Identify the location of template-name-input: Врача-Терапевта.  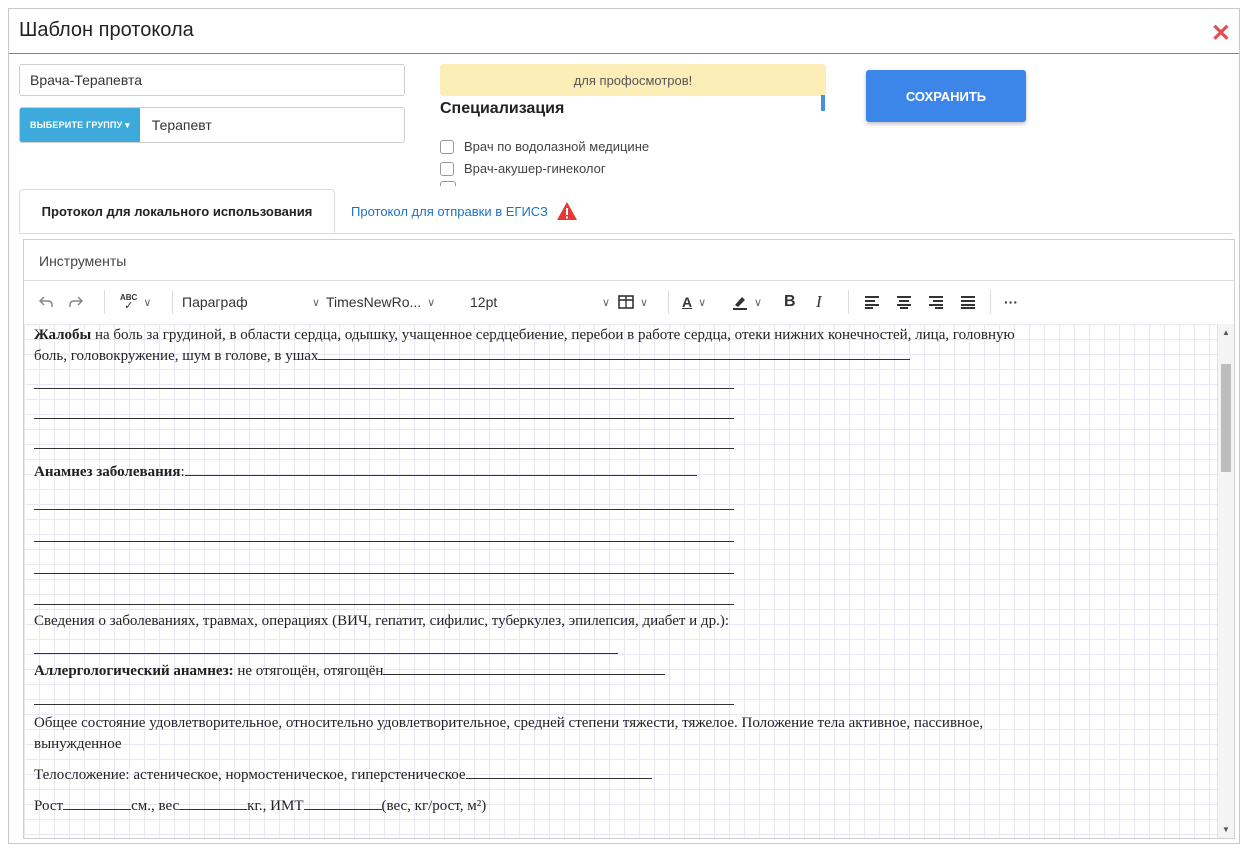
(212, 80).